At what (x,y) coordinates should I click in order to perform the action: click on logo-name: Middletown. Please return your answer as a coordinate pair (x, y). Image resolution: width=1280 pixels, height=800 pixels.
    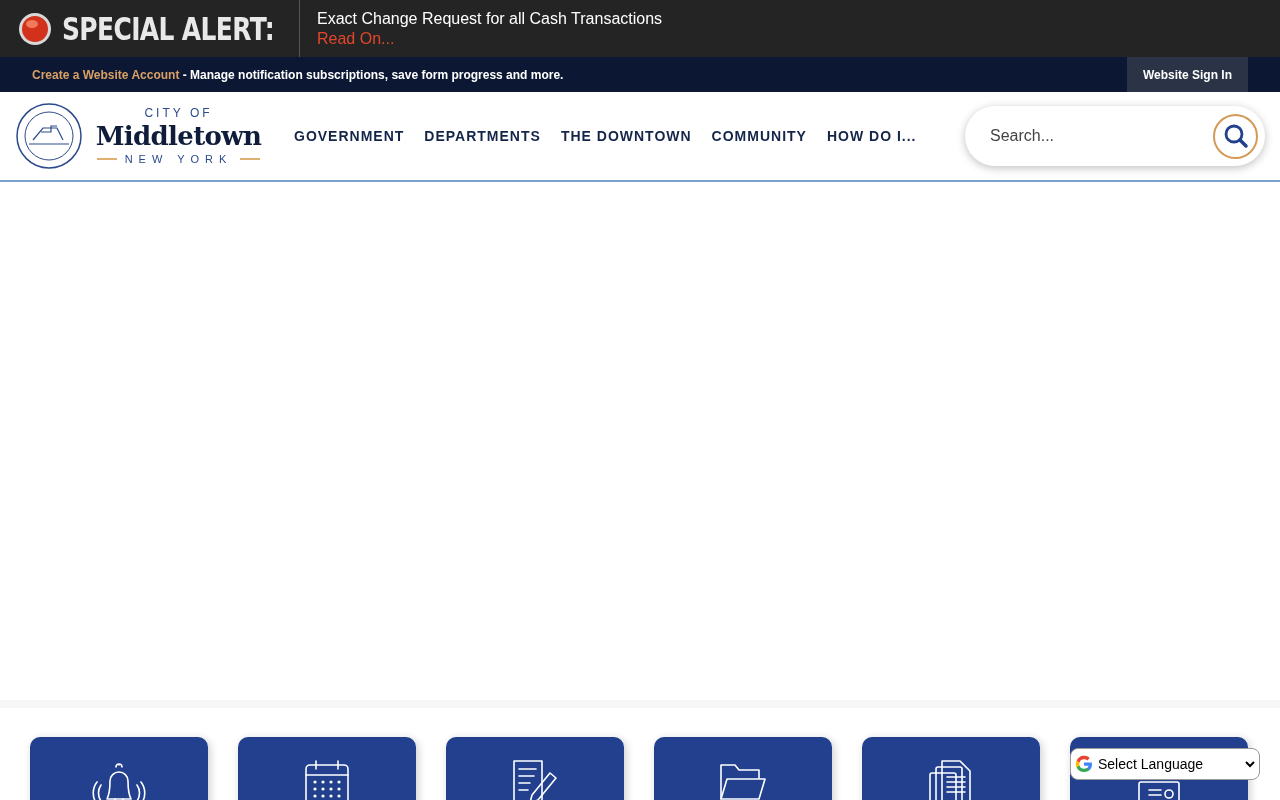
    Looking at the image, I should click on (178, 136).